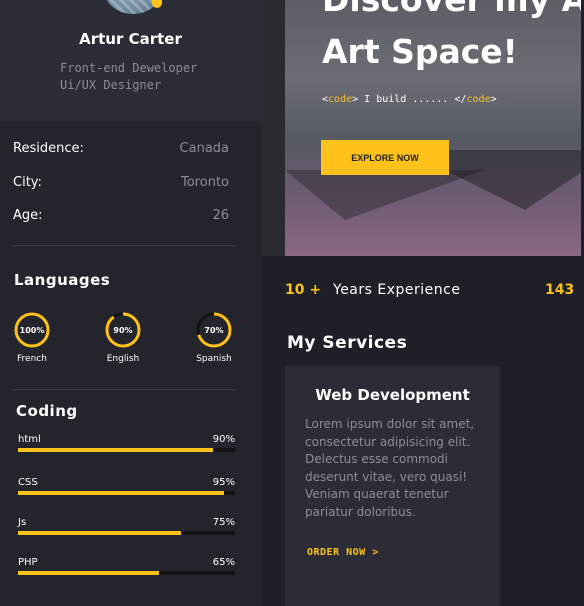  What do you see at coordinates (32, 359) in the screenshot?
I see `language-name: French` at bounding box center [32, 359].